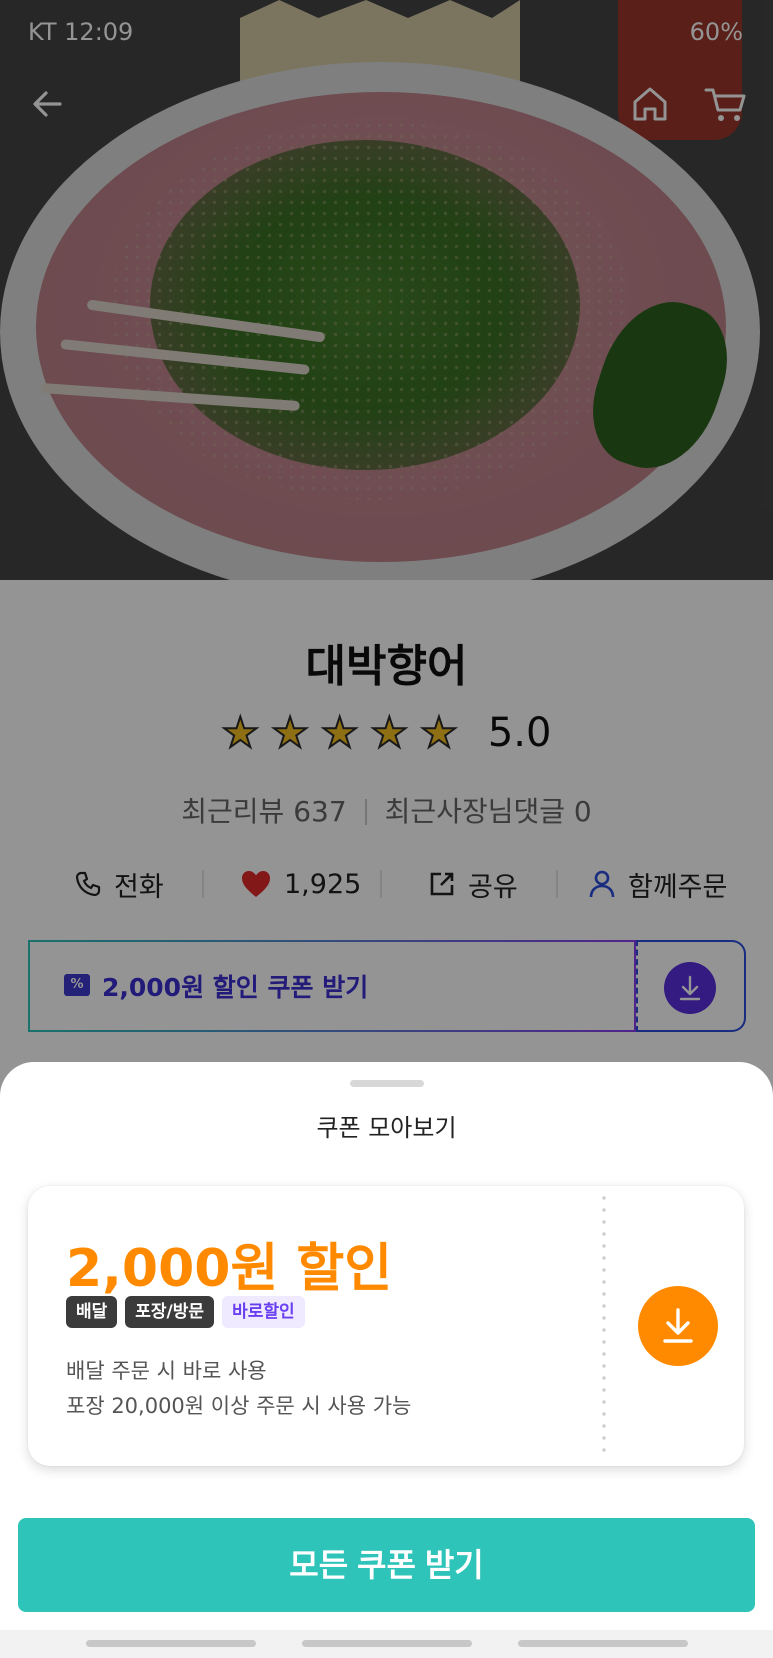 This screenshot has width=773, height=1658. Describe the element at coordinates (92, 1312) in the screenshot. I see `tag-delivery: 배달` at that location.